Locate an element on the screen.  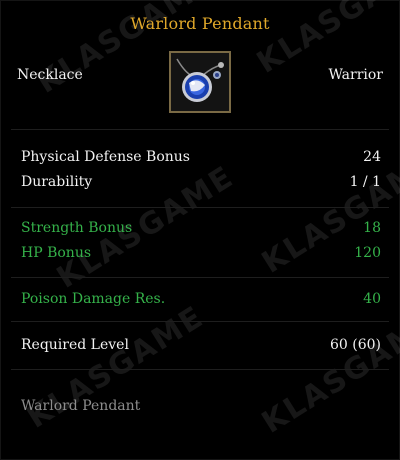
stat-label: Durability is located at coordinates (57, 182).